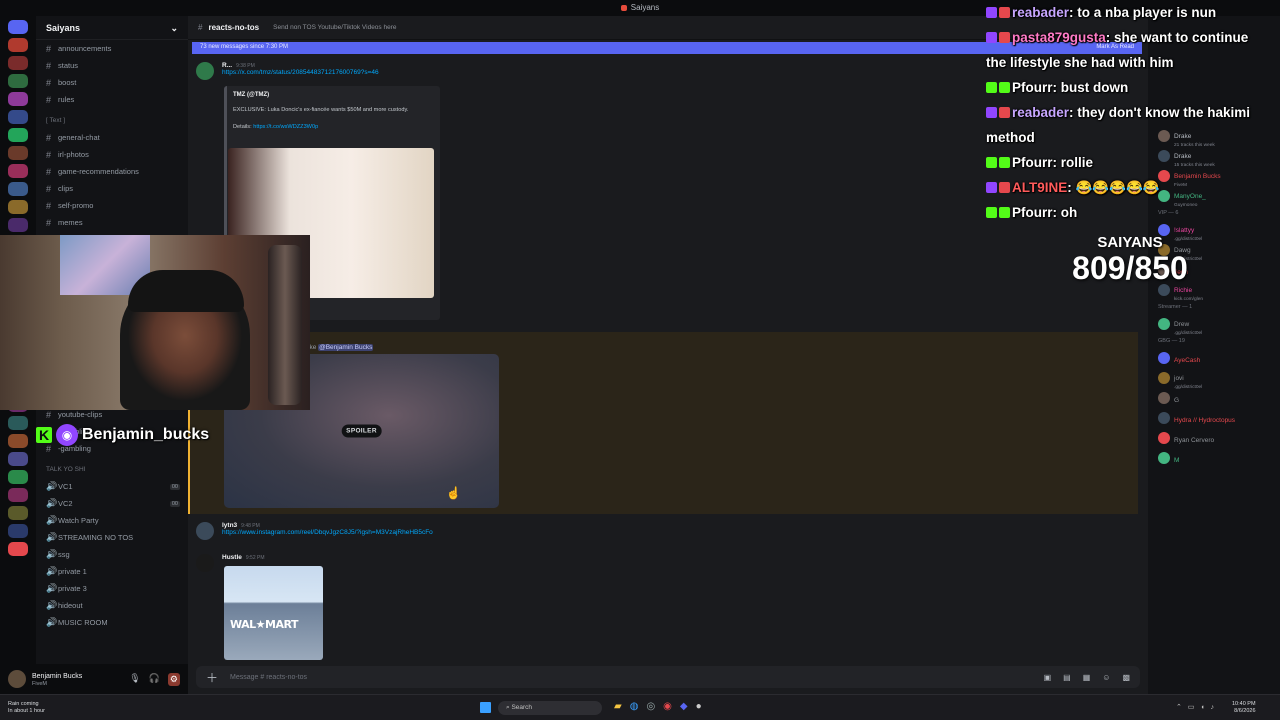  What do you see at coordinates (112, 137) in the screenshot?
I see `channel-item: # general-chat` at bounding box center [112, 137].